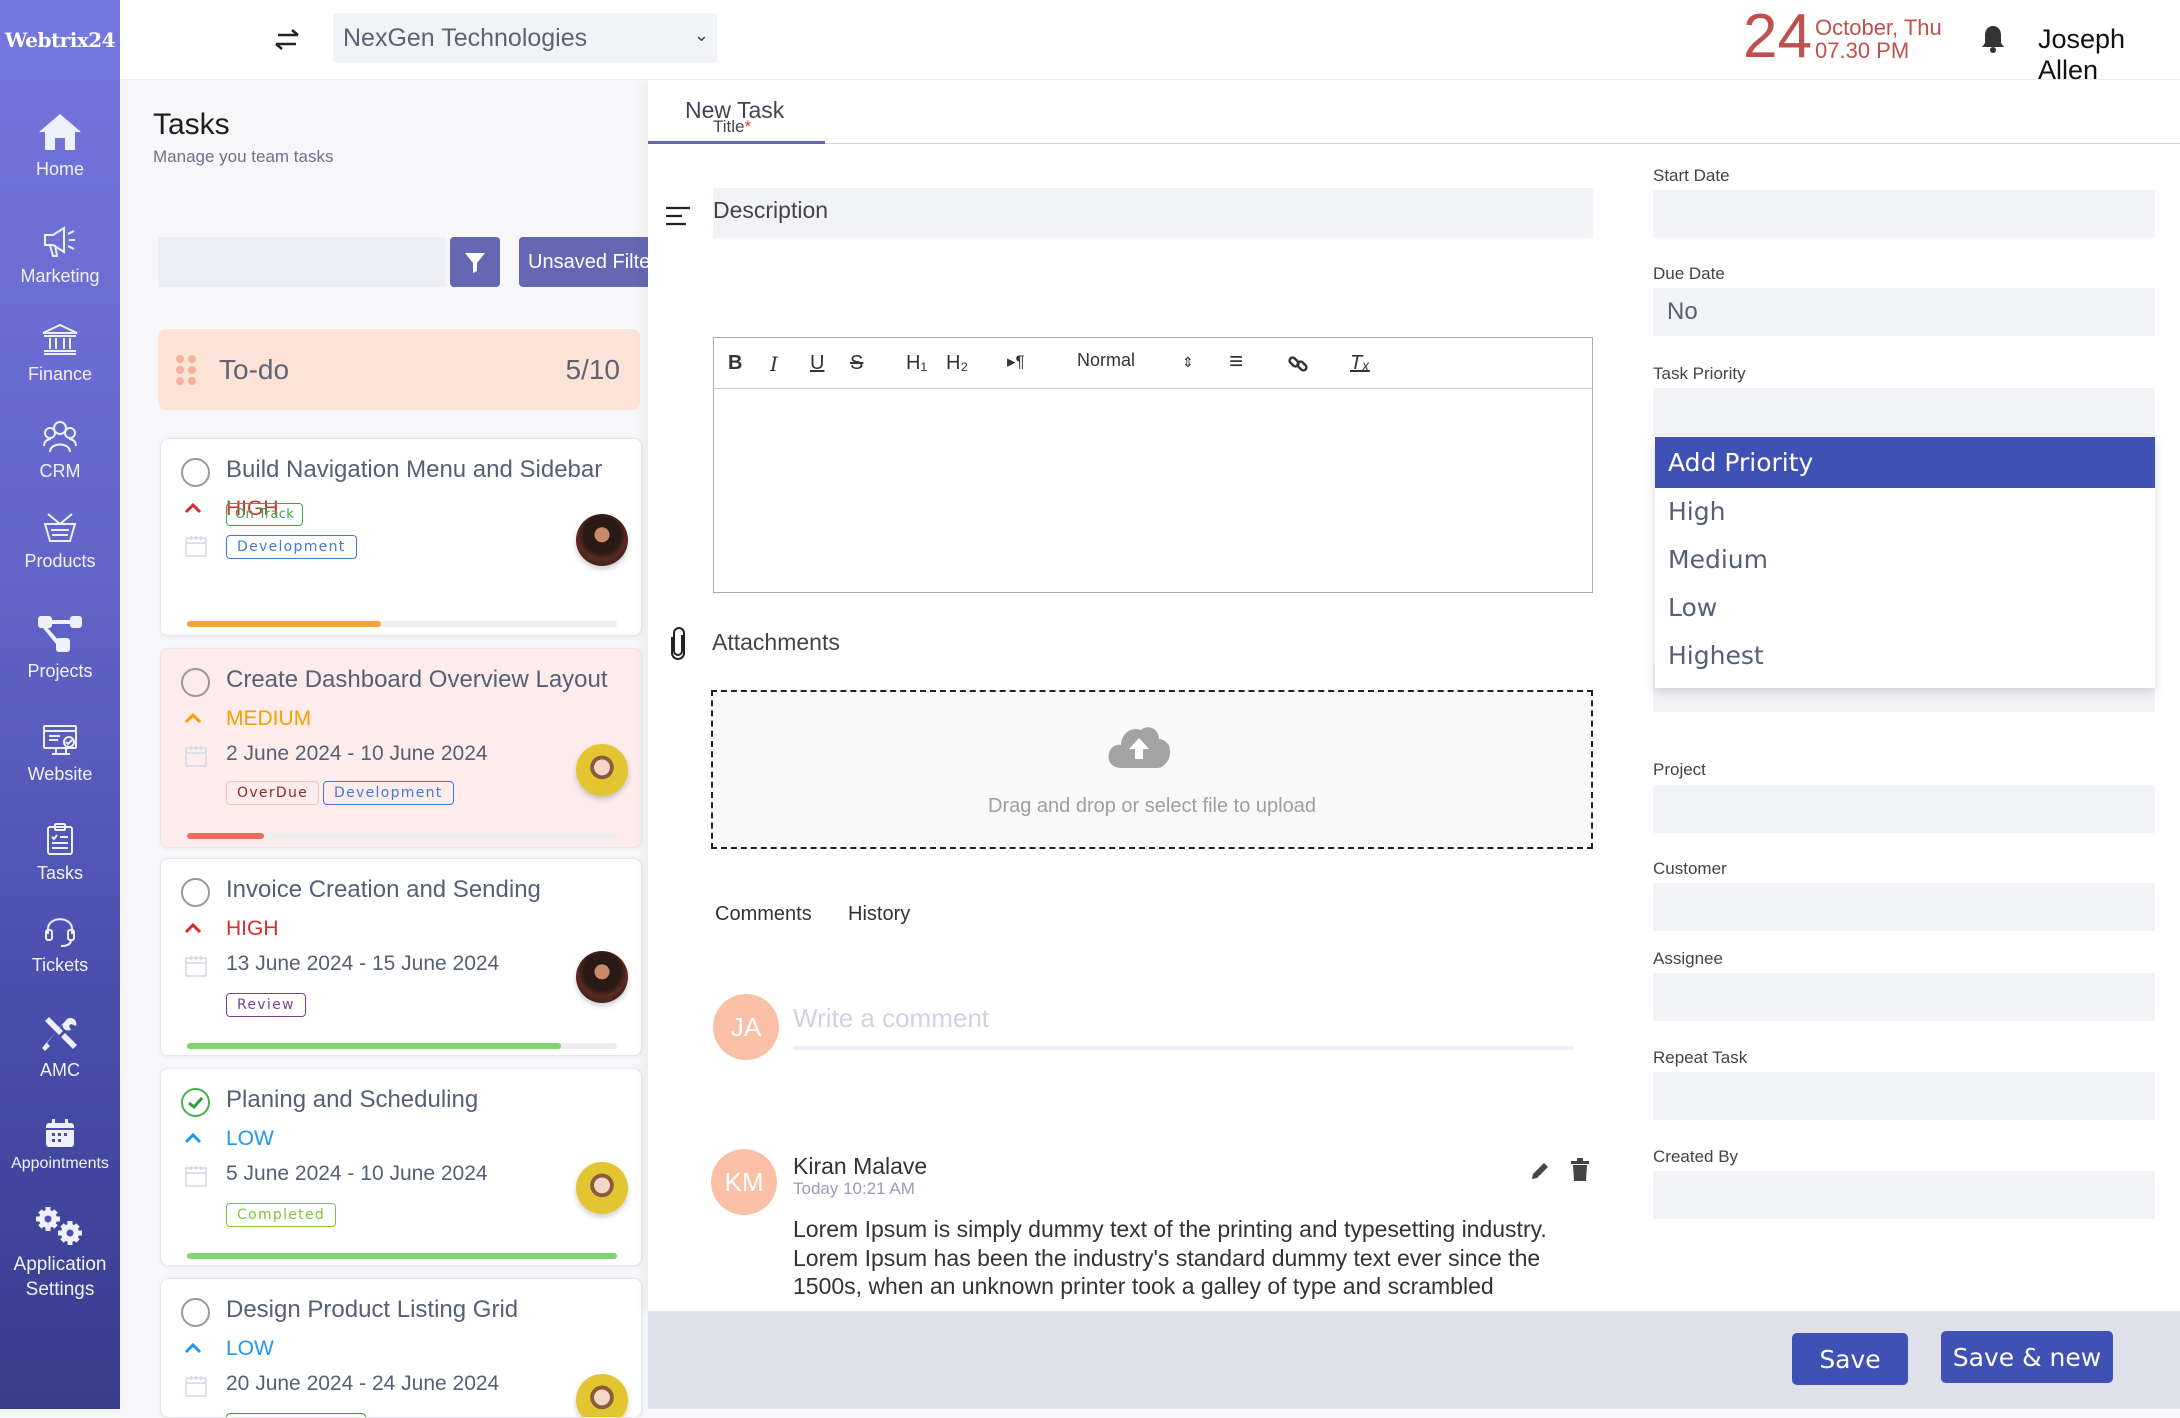 The height and width of the screenshot is (1418, 2180). Describe the element at coordinates (1904, 907) in the screenshot. I see `customer-input` at that location.